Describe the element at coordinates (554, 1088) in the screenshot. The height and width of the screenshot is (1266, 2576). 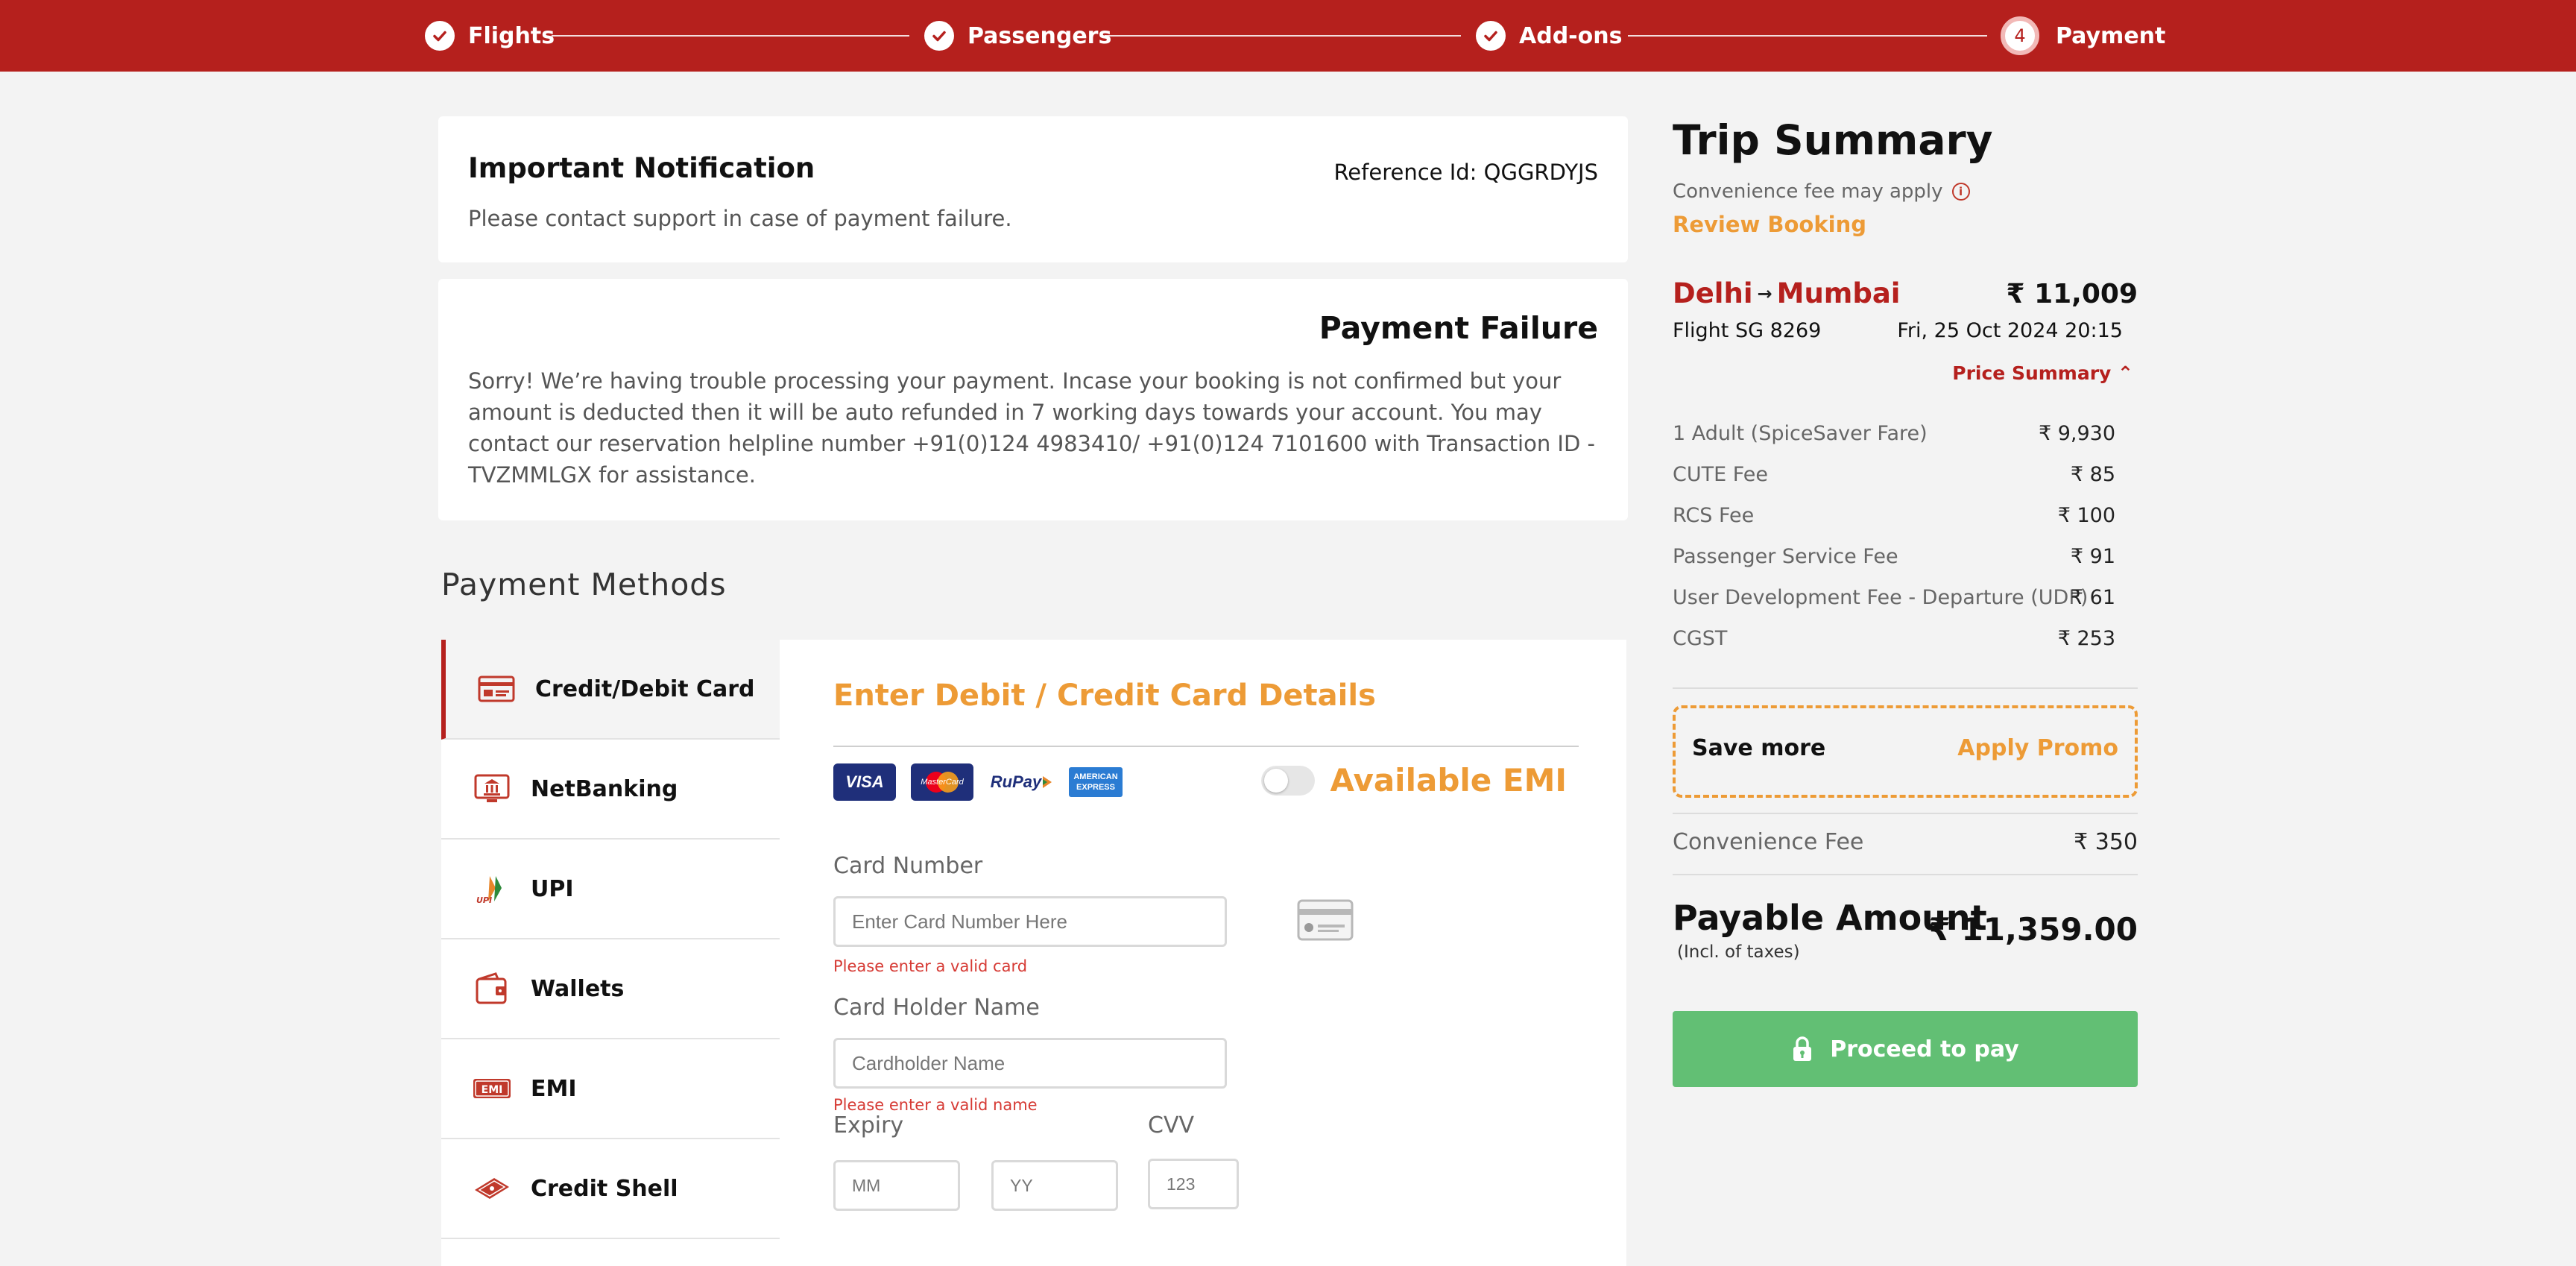
I see `tab-label: EMI` at that location.